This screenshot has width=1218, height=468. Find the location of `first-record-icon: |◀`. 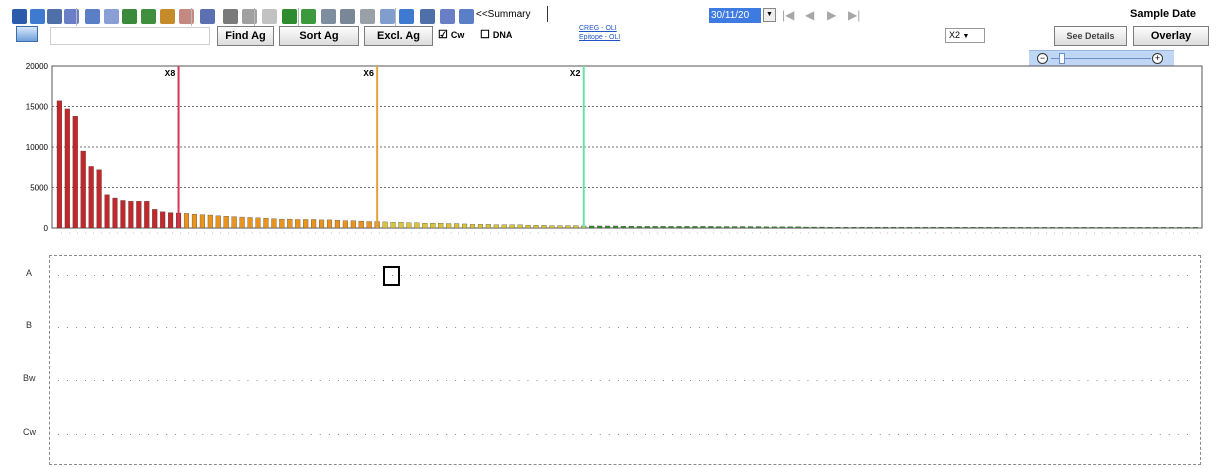

first-record-icon: |◀ is located at coordinates (788, 15).